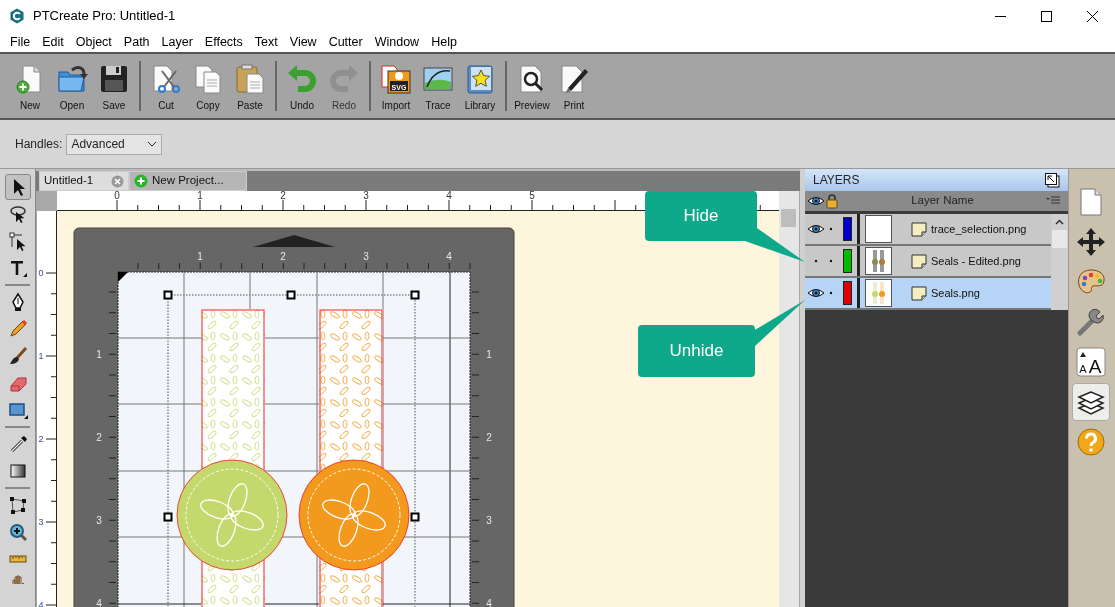 This screenshot has height=607, width=1115. Describe the element at coordinates (17, 214) in the screenshot. I see `lasso-tool-icon` at that location.